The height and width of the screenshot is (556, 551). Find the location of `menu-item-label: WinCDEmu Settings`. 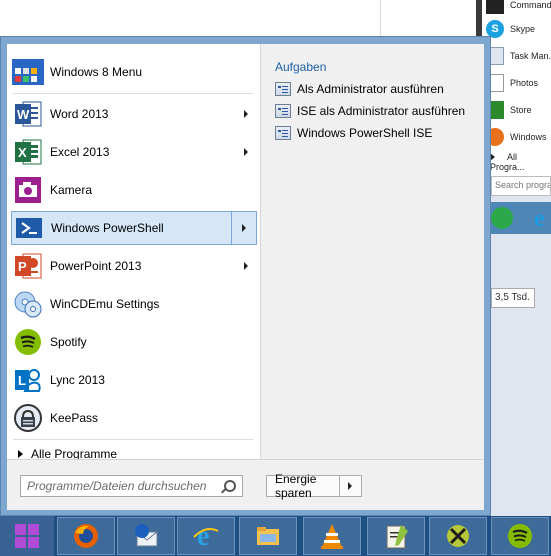

menu-item-label: WinCDEmu Settings is located at coordinates (105, 304).